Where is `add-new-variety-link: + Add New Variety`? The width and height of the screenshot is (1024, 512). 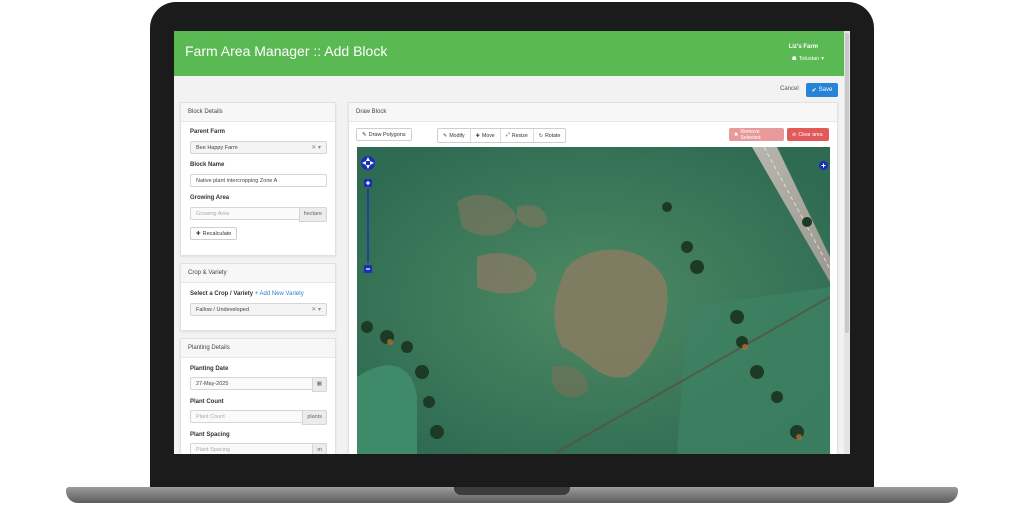
add-new-variety-link: + Add New Variety is located at coordinates (279, 294).